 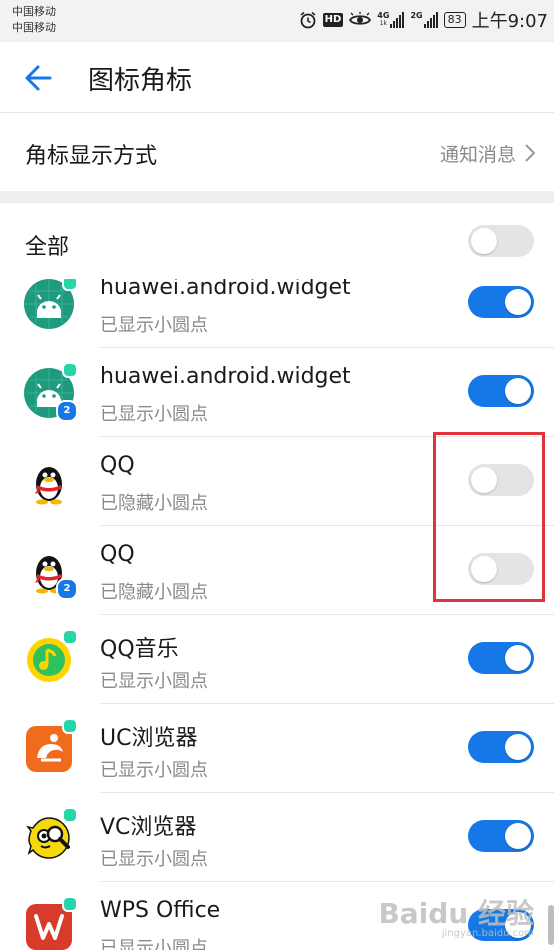 I want to click on list-item: huawei.android.widget 已显示小圆点, so click(x=277, y=313).